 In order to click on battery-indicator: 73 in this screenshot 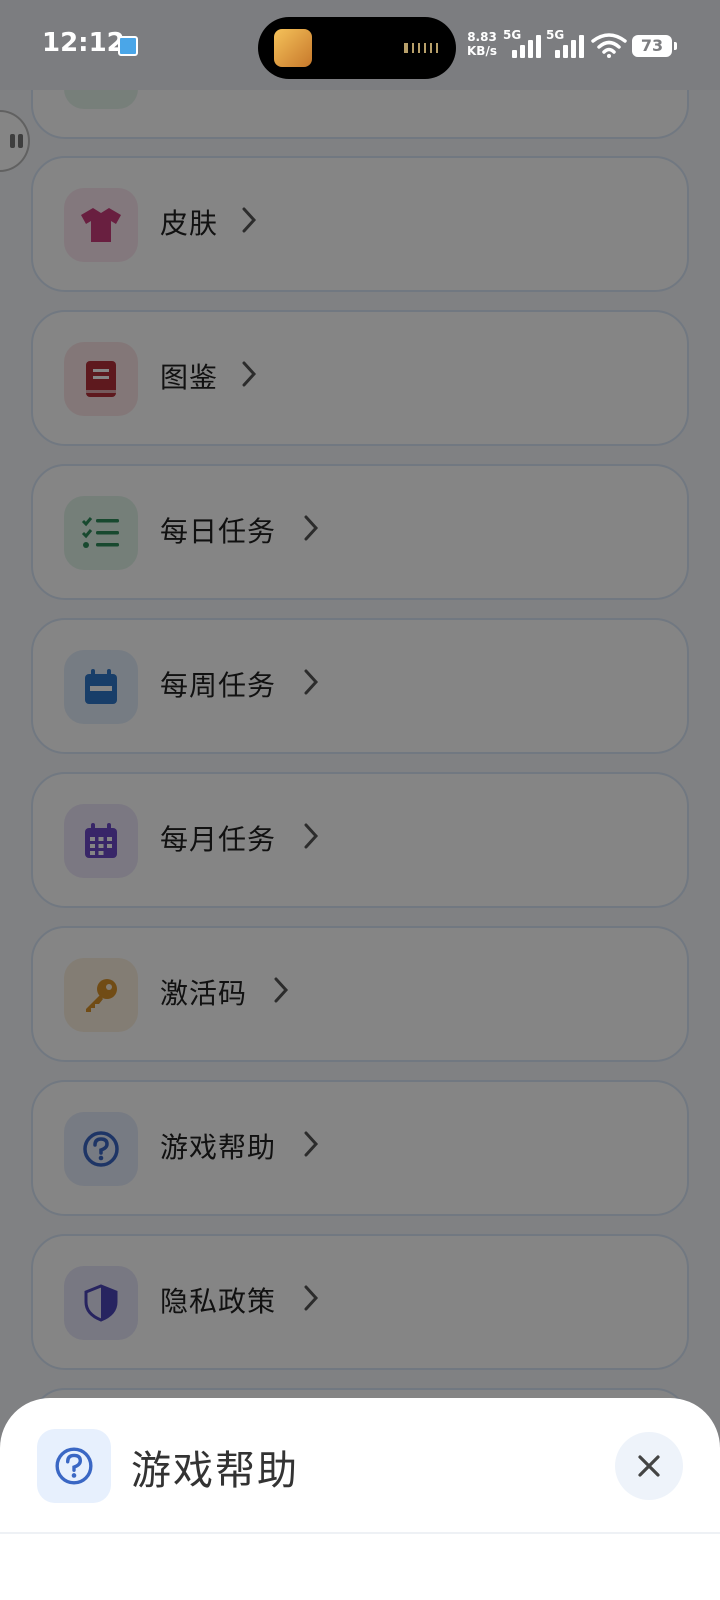, I will do `click(654, 46)`.